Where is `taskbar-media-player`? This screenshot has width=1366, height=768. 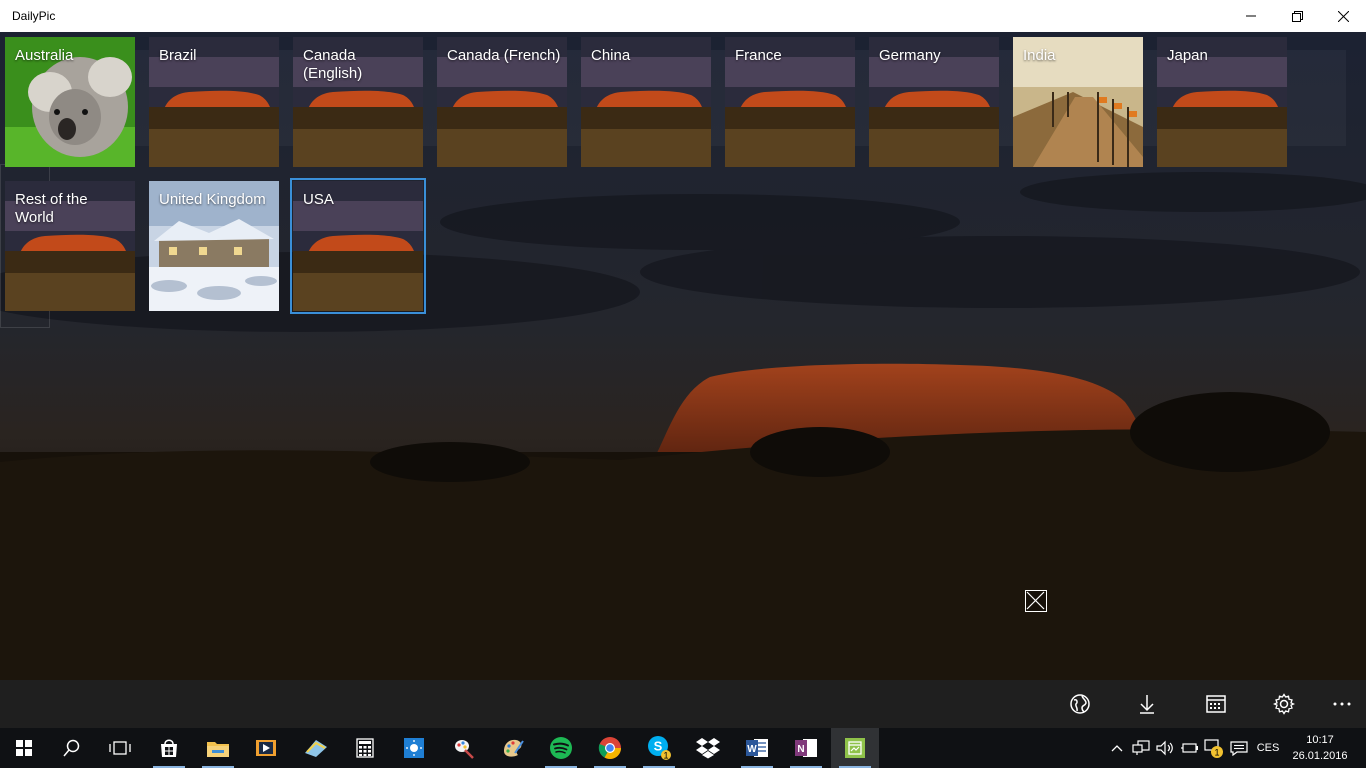 taskbar-media-player is located at coordinates (266, 748).